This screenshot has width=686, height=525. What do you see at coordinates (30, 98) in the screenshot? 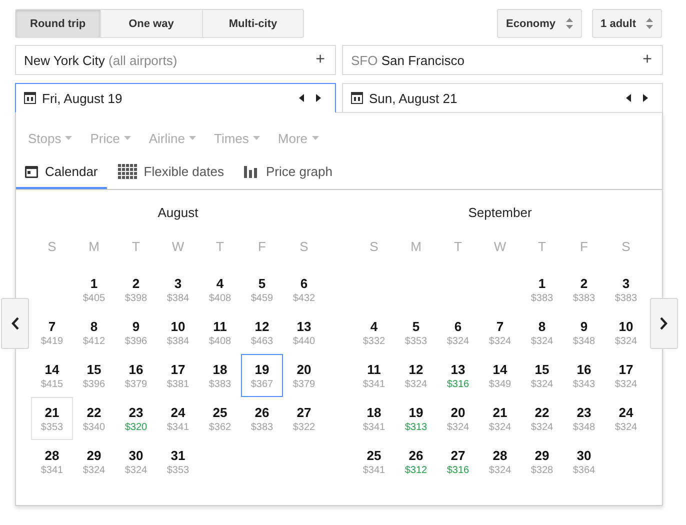
I see `calendar-icon` at bounding box center [30, 98].